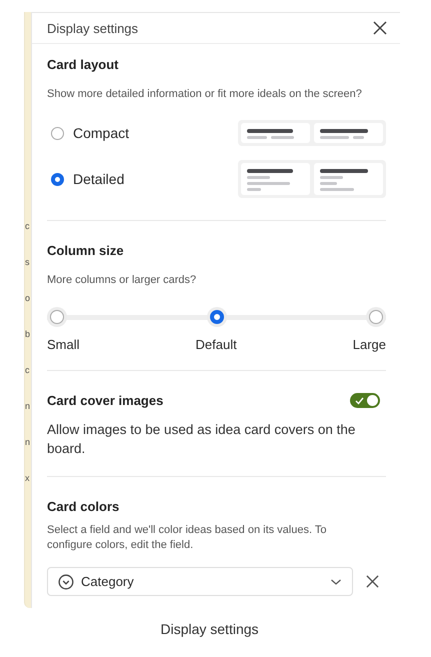  I want to click on field-dropdown: Category, so click(200, 581).